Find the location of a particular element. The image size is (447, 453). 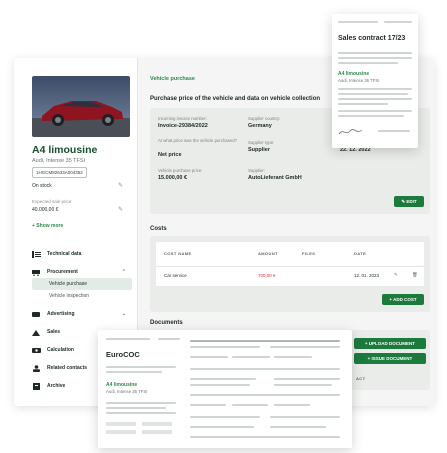

col-files: FILES is located at coordinates (309, 253).